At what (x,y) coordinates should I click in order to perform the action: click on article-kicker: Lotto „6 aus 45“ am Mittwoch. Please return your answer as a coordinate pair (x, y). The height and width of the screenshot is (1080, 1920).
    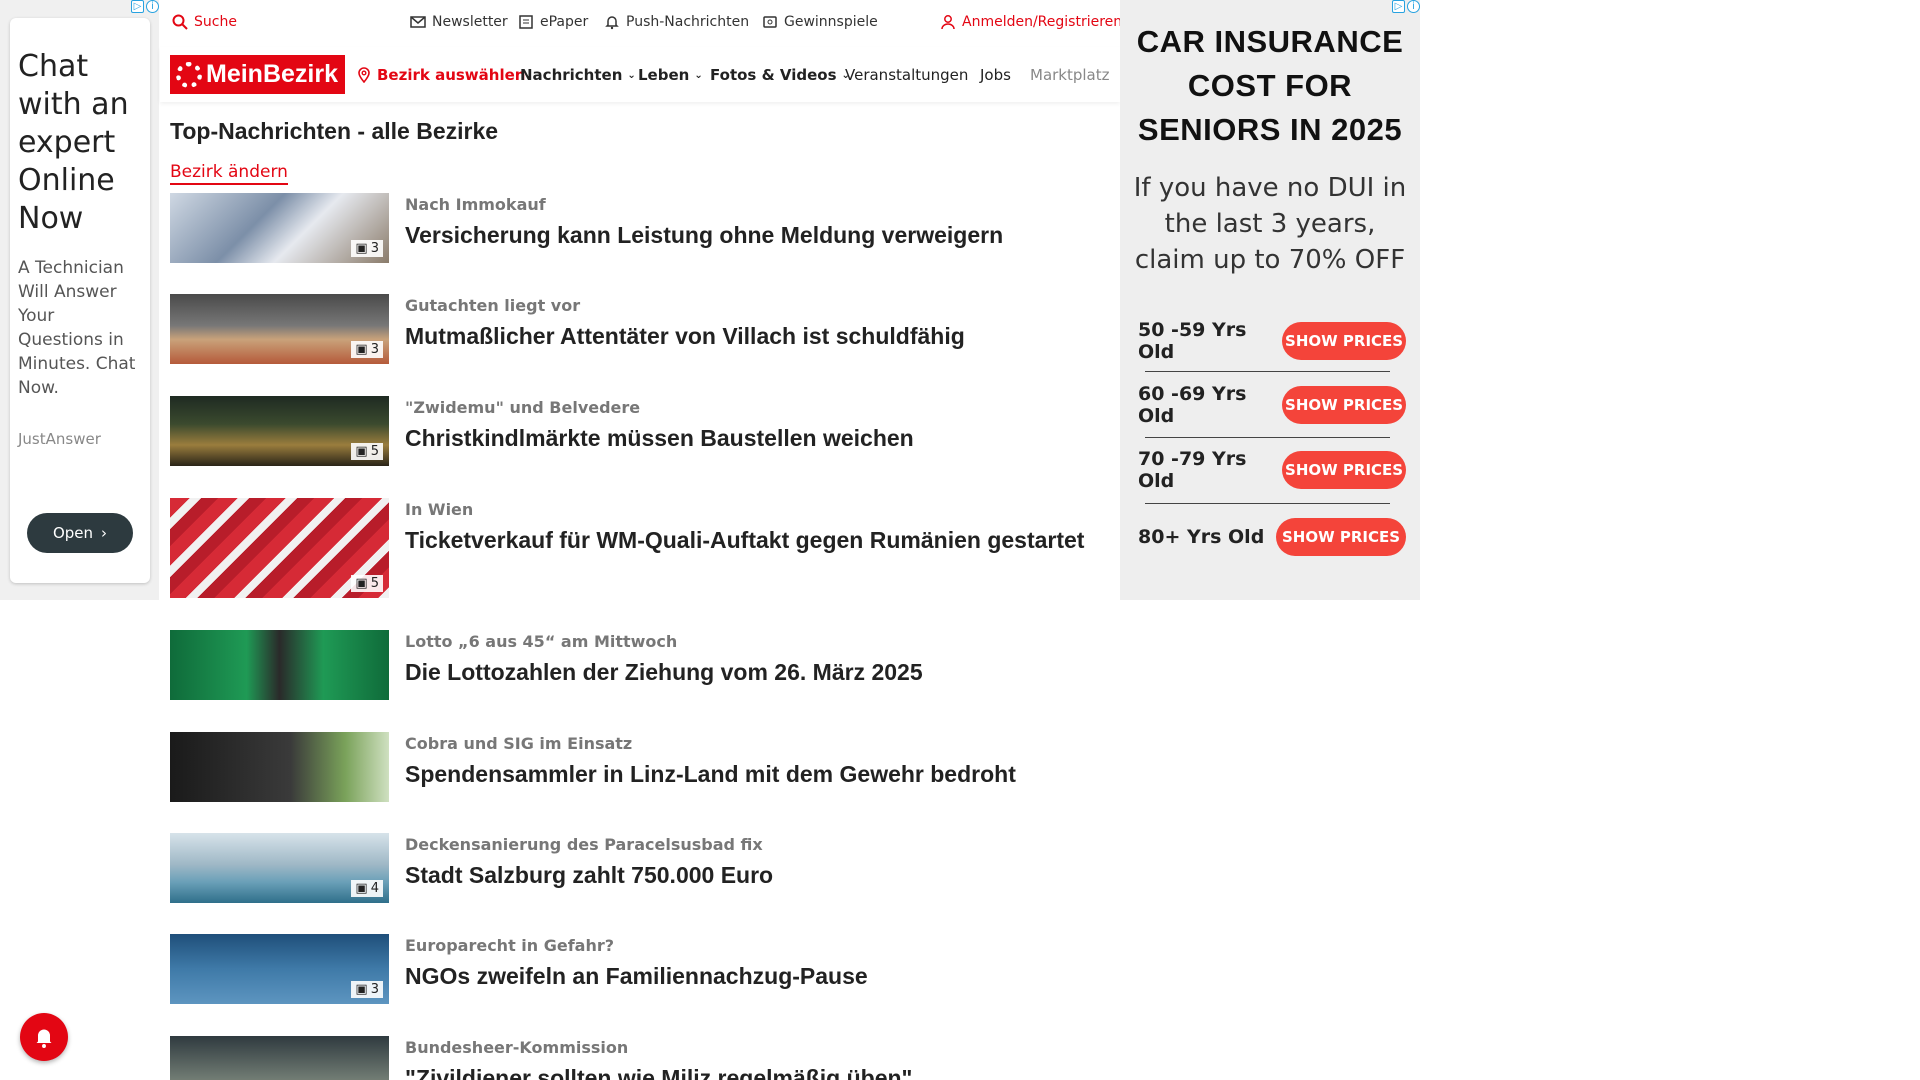
    Looking at the image, I should click on (541, 641).